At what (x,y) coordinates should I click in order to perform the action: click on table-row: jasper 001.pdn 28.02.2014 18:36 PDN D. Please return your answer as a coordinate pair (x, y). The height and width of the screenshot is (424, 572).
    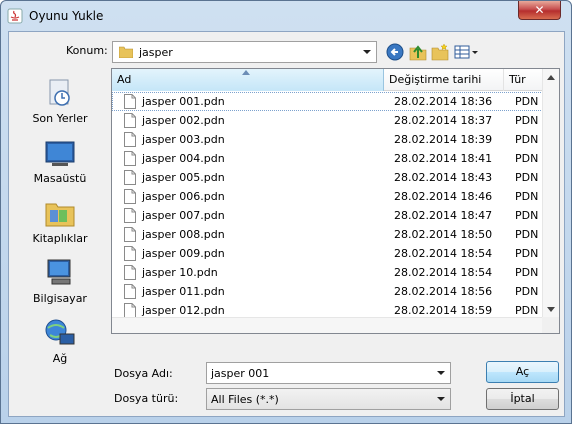
    Looking at the image, I should click on (327, 101).